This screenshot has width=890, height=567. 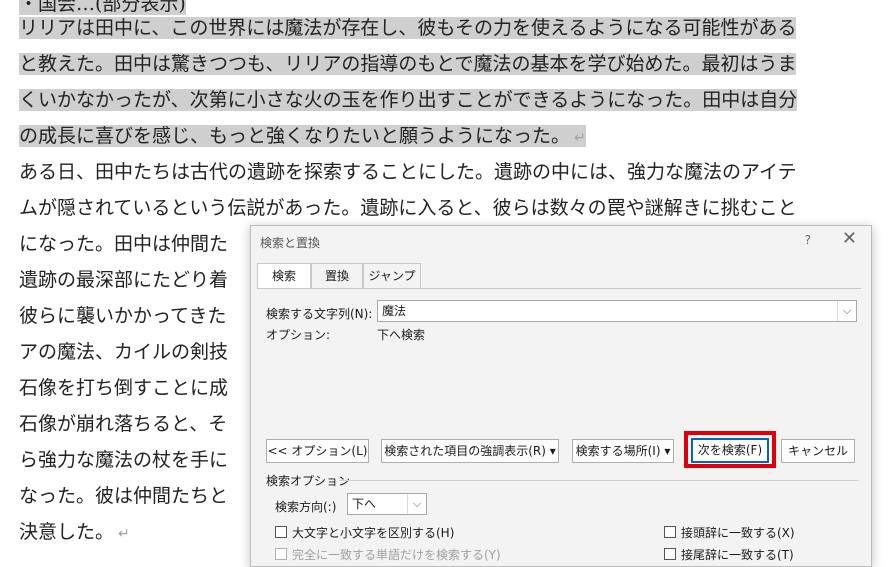 I want to click on highlight-annotation-box, so click(x=730, y=449).